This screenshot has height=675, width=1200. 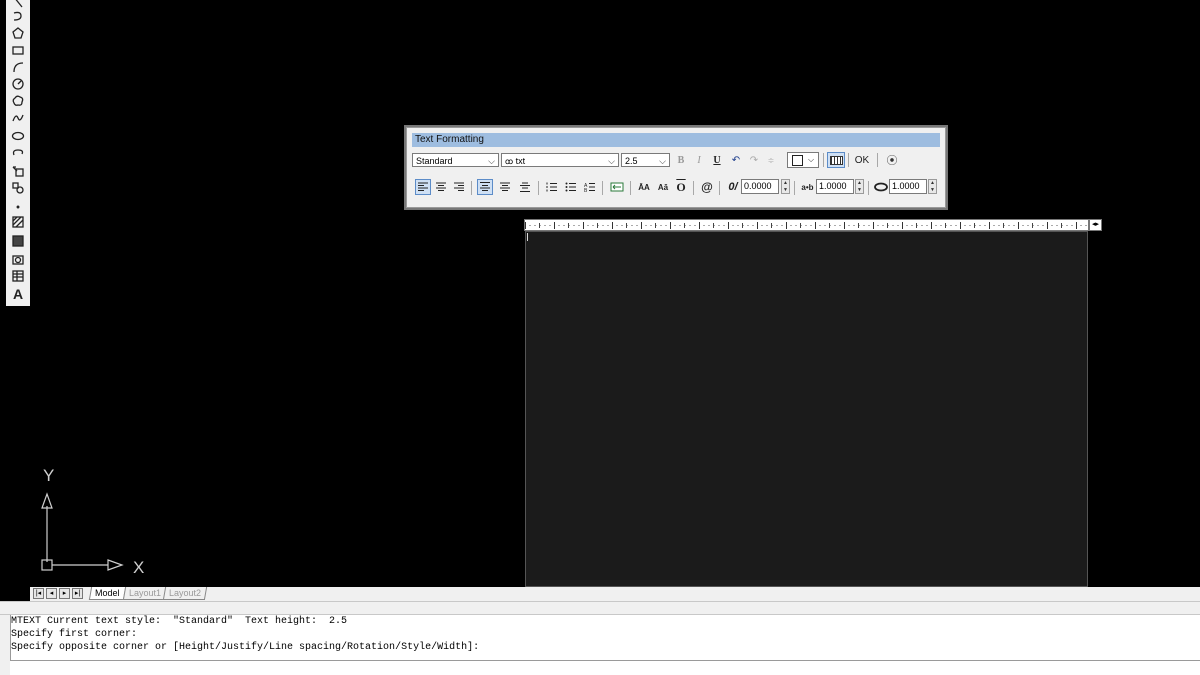 What do you see at coordinates (64, 593) in the screenshot?
I see `next-tab-icon: ▸` at bounding box center [64, 593].